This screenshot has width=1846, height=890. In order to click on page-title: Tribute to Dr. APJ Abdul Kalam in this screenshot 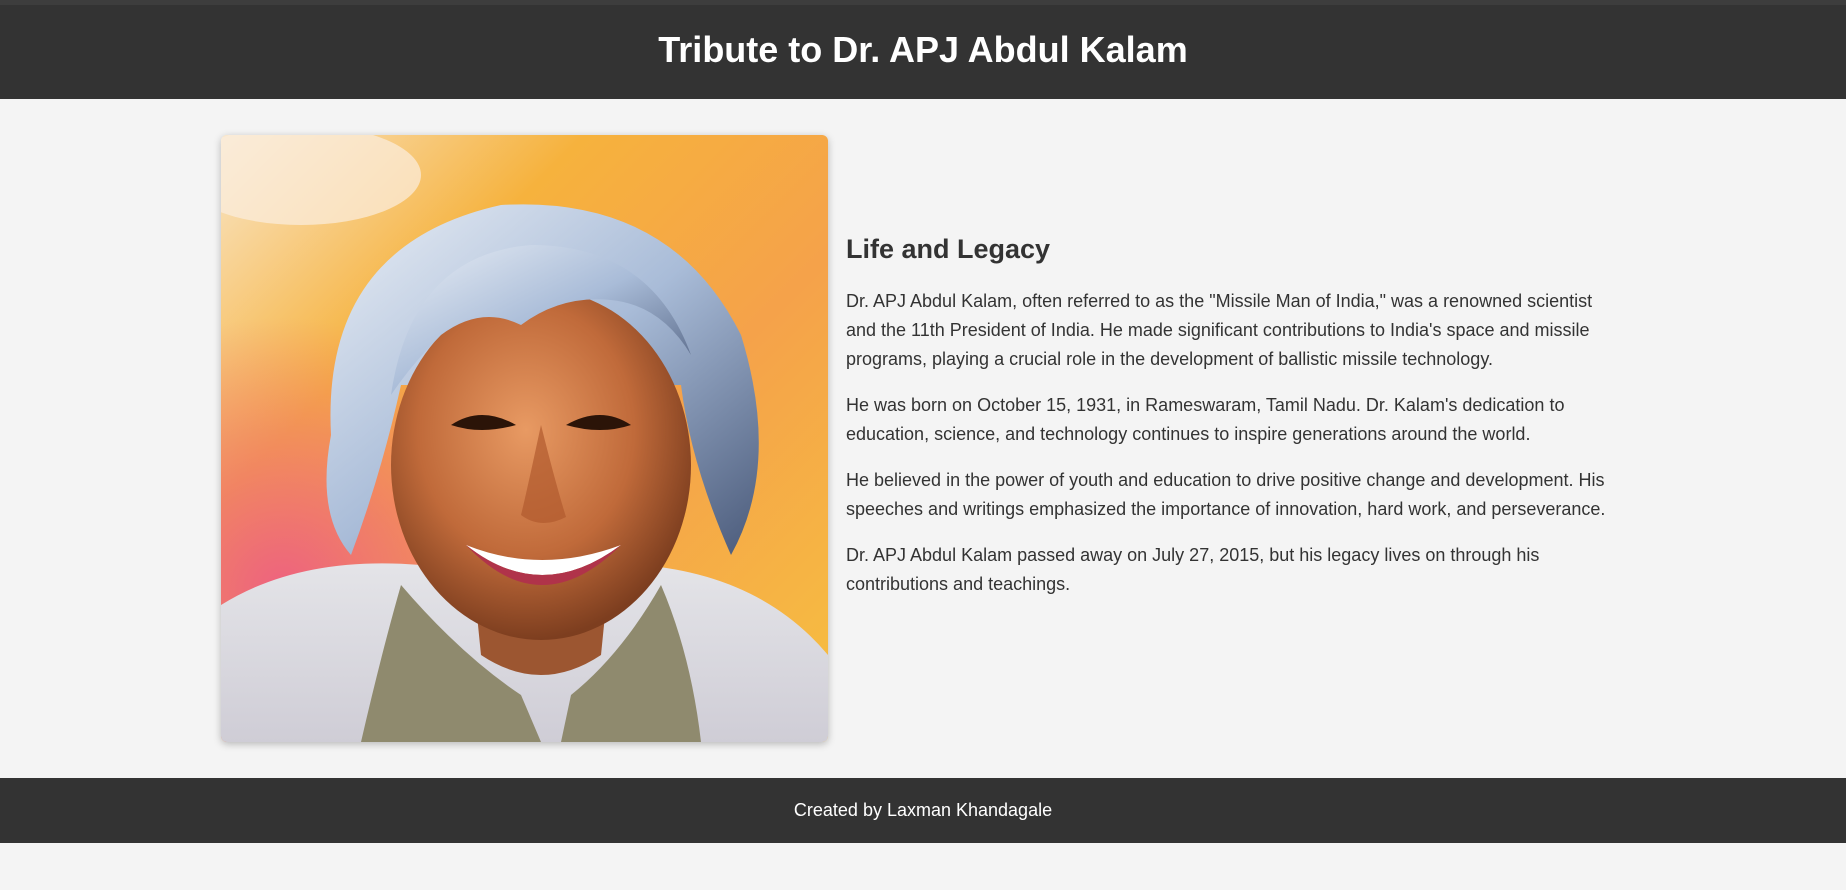, I will do `click(923, 49)`.